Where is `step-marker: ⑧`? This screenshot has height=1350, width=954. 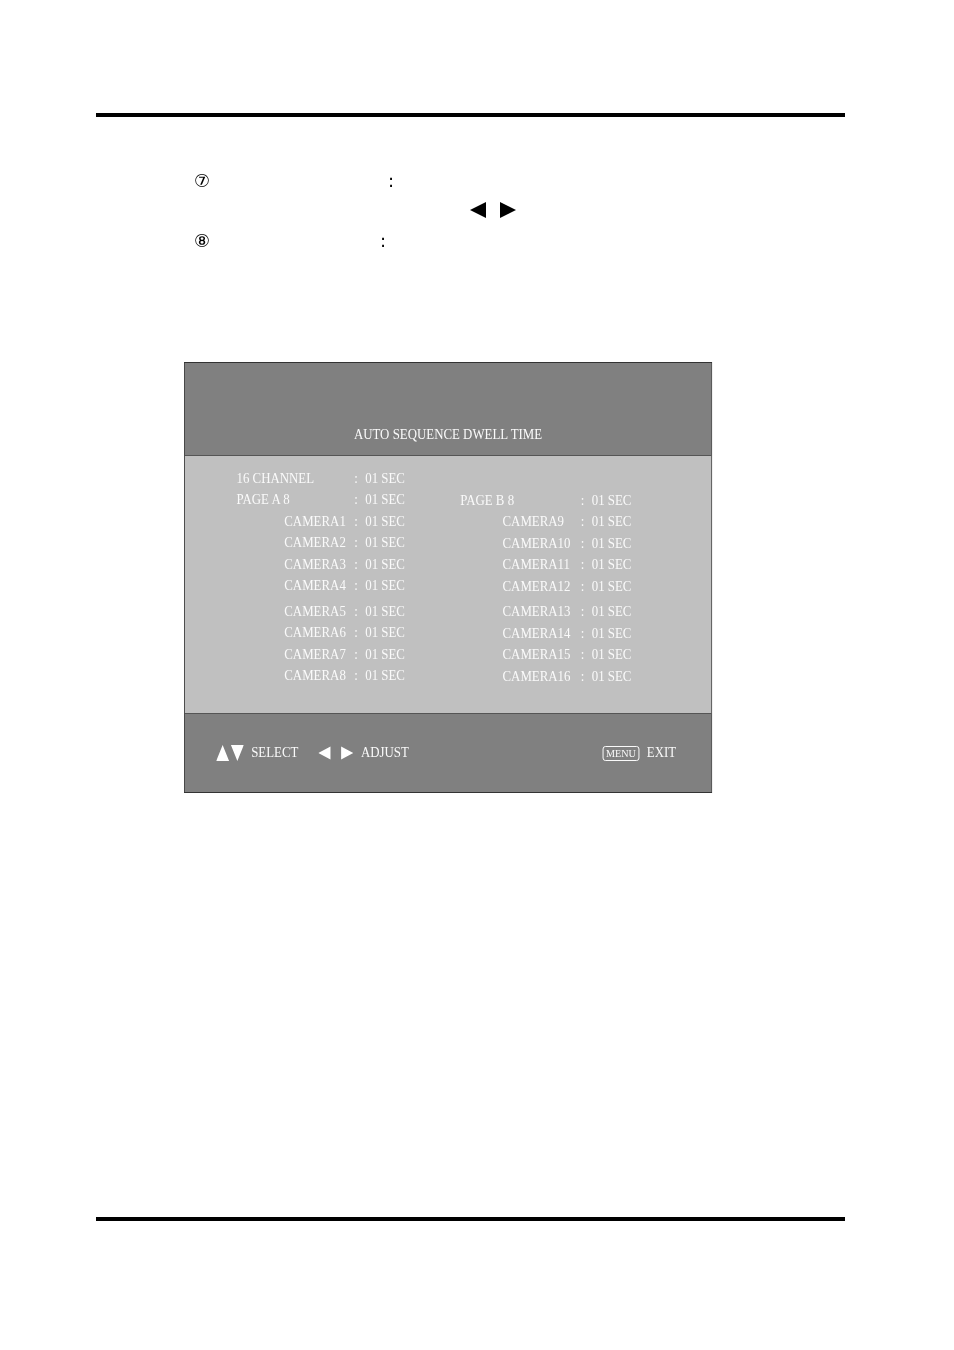
step-marker: ⑧ is located at coordinates (203, 240).